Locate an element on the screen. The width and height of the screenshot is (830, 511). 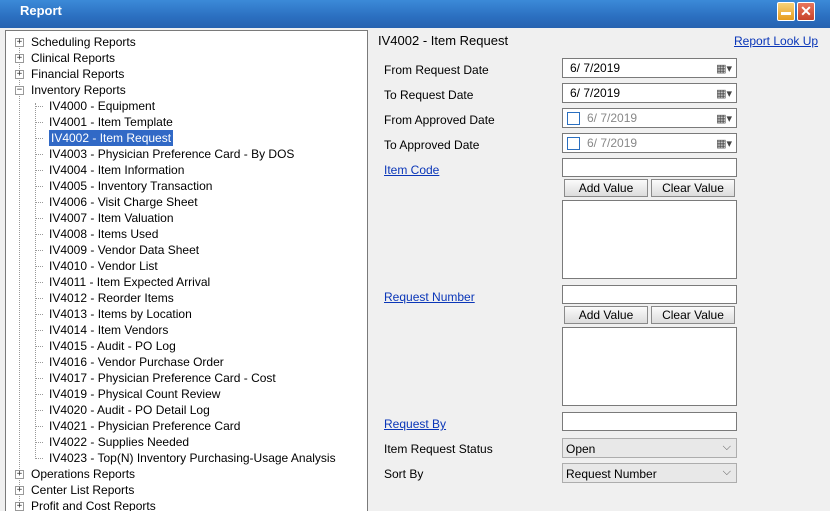
minimize-icon is located at coordinates (786, 11).